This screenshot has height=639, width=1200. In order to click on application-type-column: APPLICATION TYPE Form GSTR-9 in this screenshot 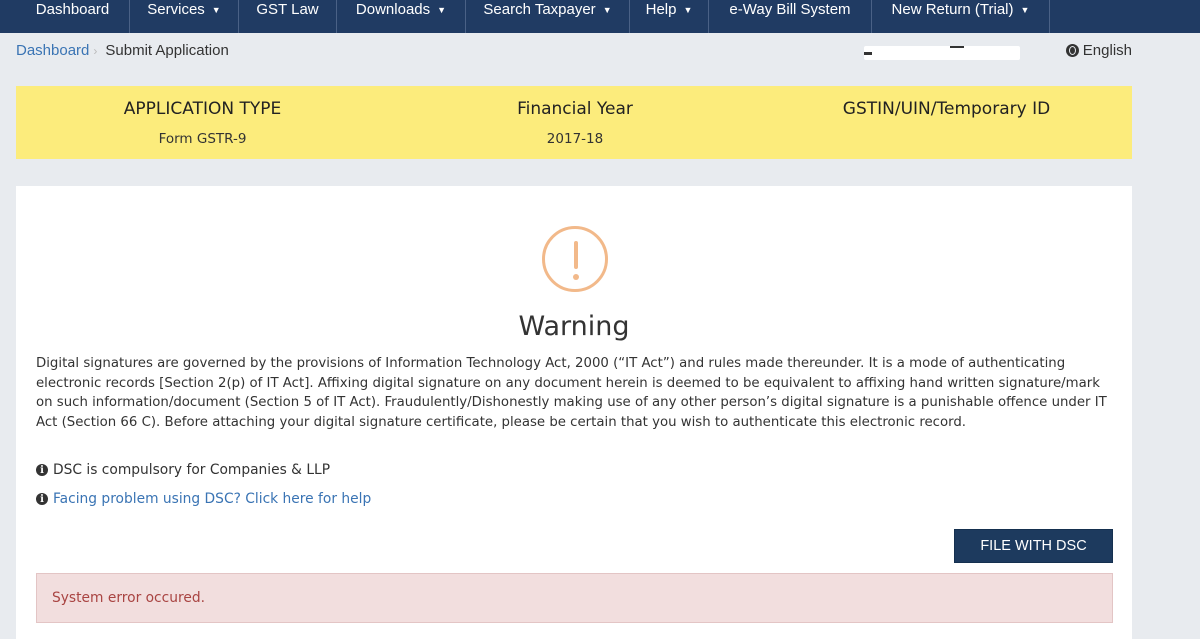, I will do `click(202, 116)`.